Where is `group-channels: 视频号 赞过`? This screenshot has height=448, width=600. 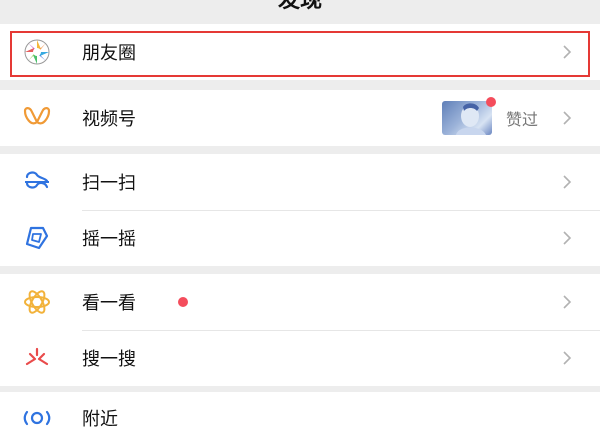 group-channels: 视频号 赞过 is located at coordinates (300, 118).